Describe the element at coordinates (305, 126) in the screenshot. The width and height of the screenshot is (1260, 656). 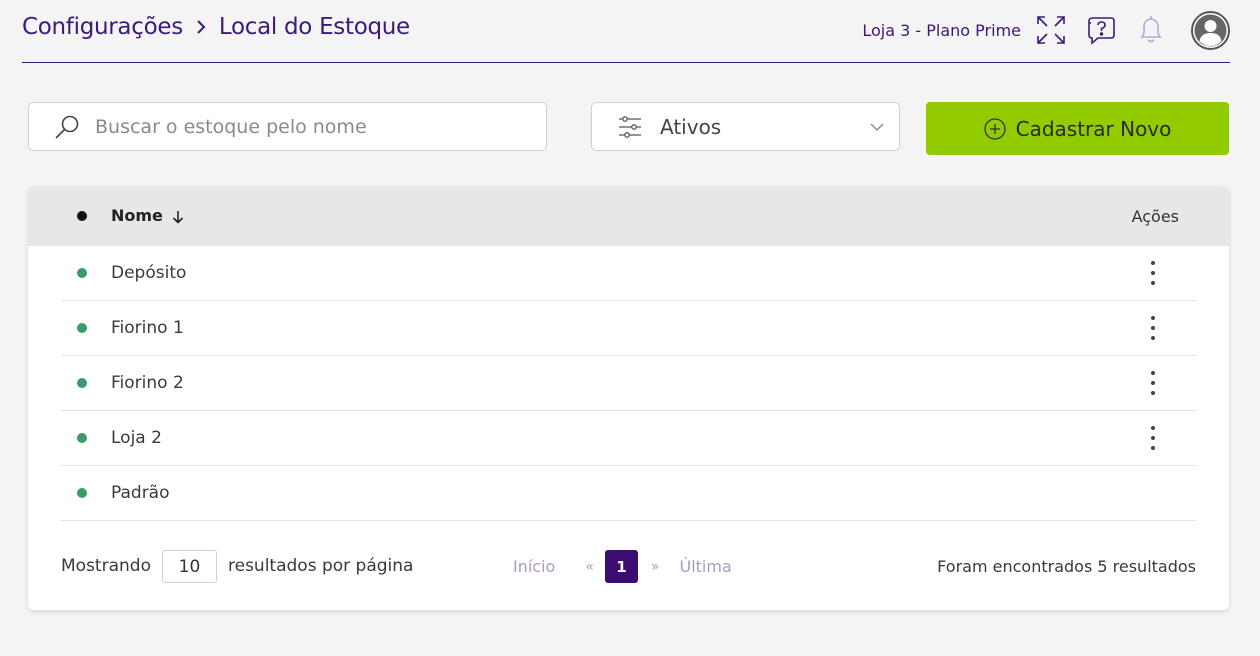
I see `search-input` at that location.